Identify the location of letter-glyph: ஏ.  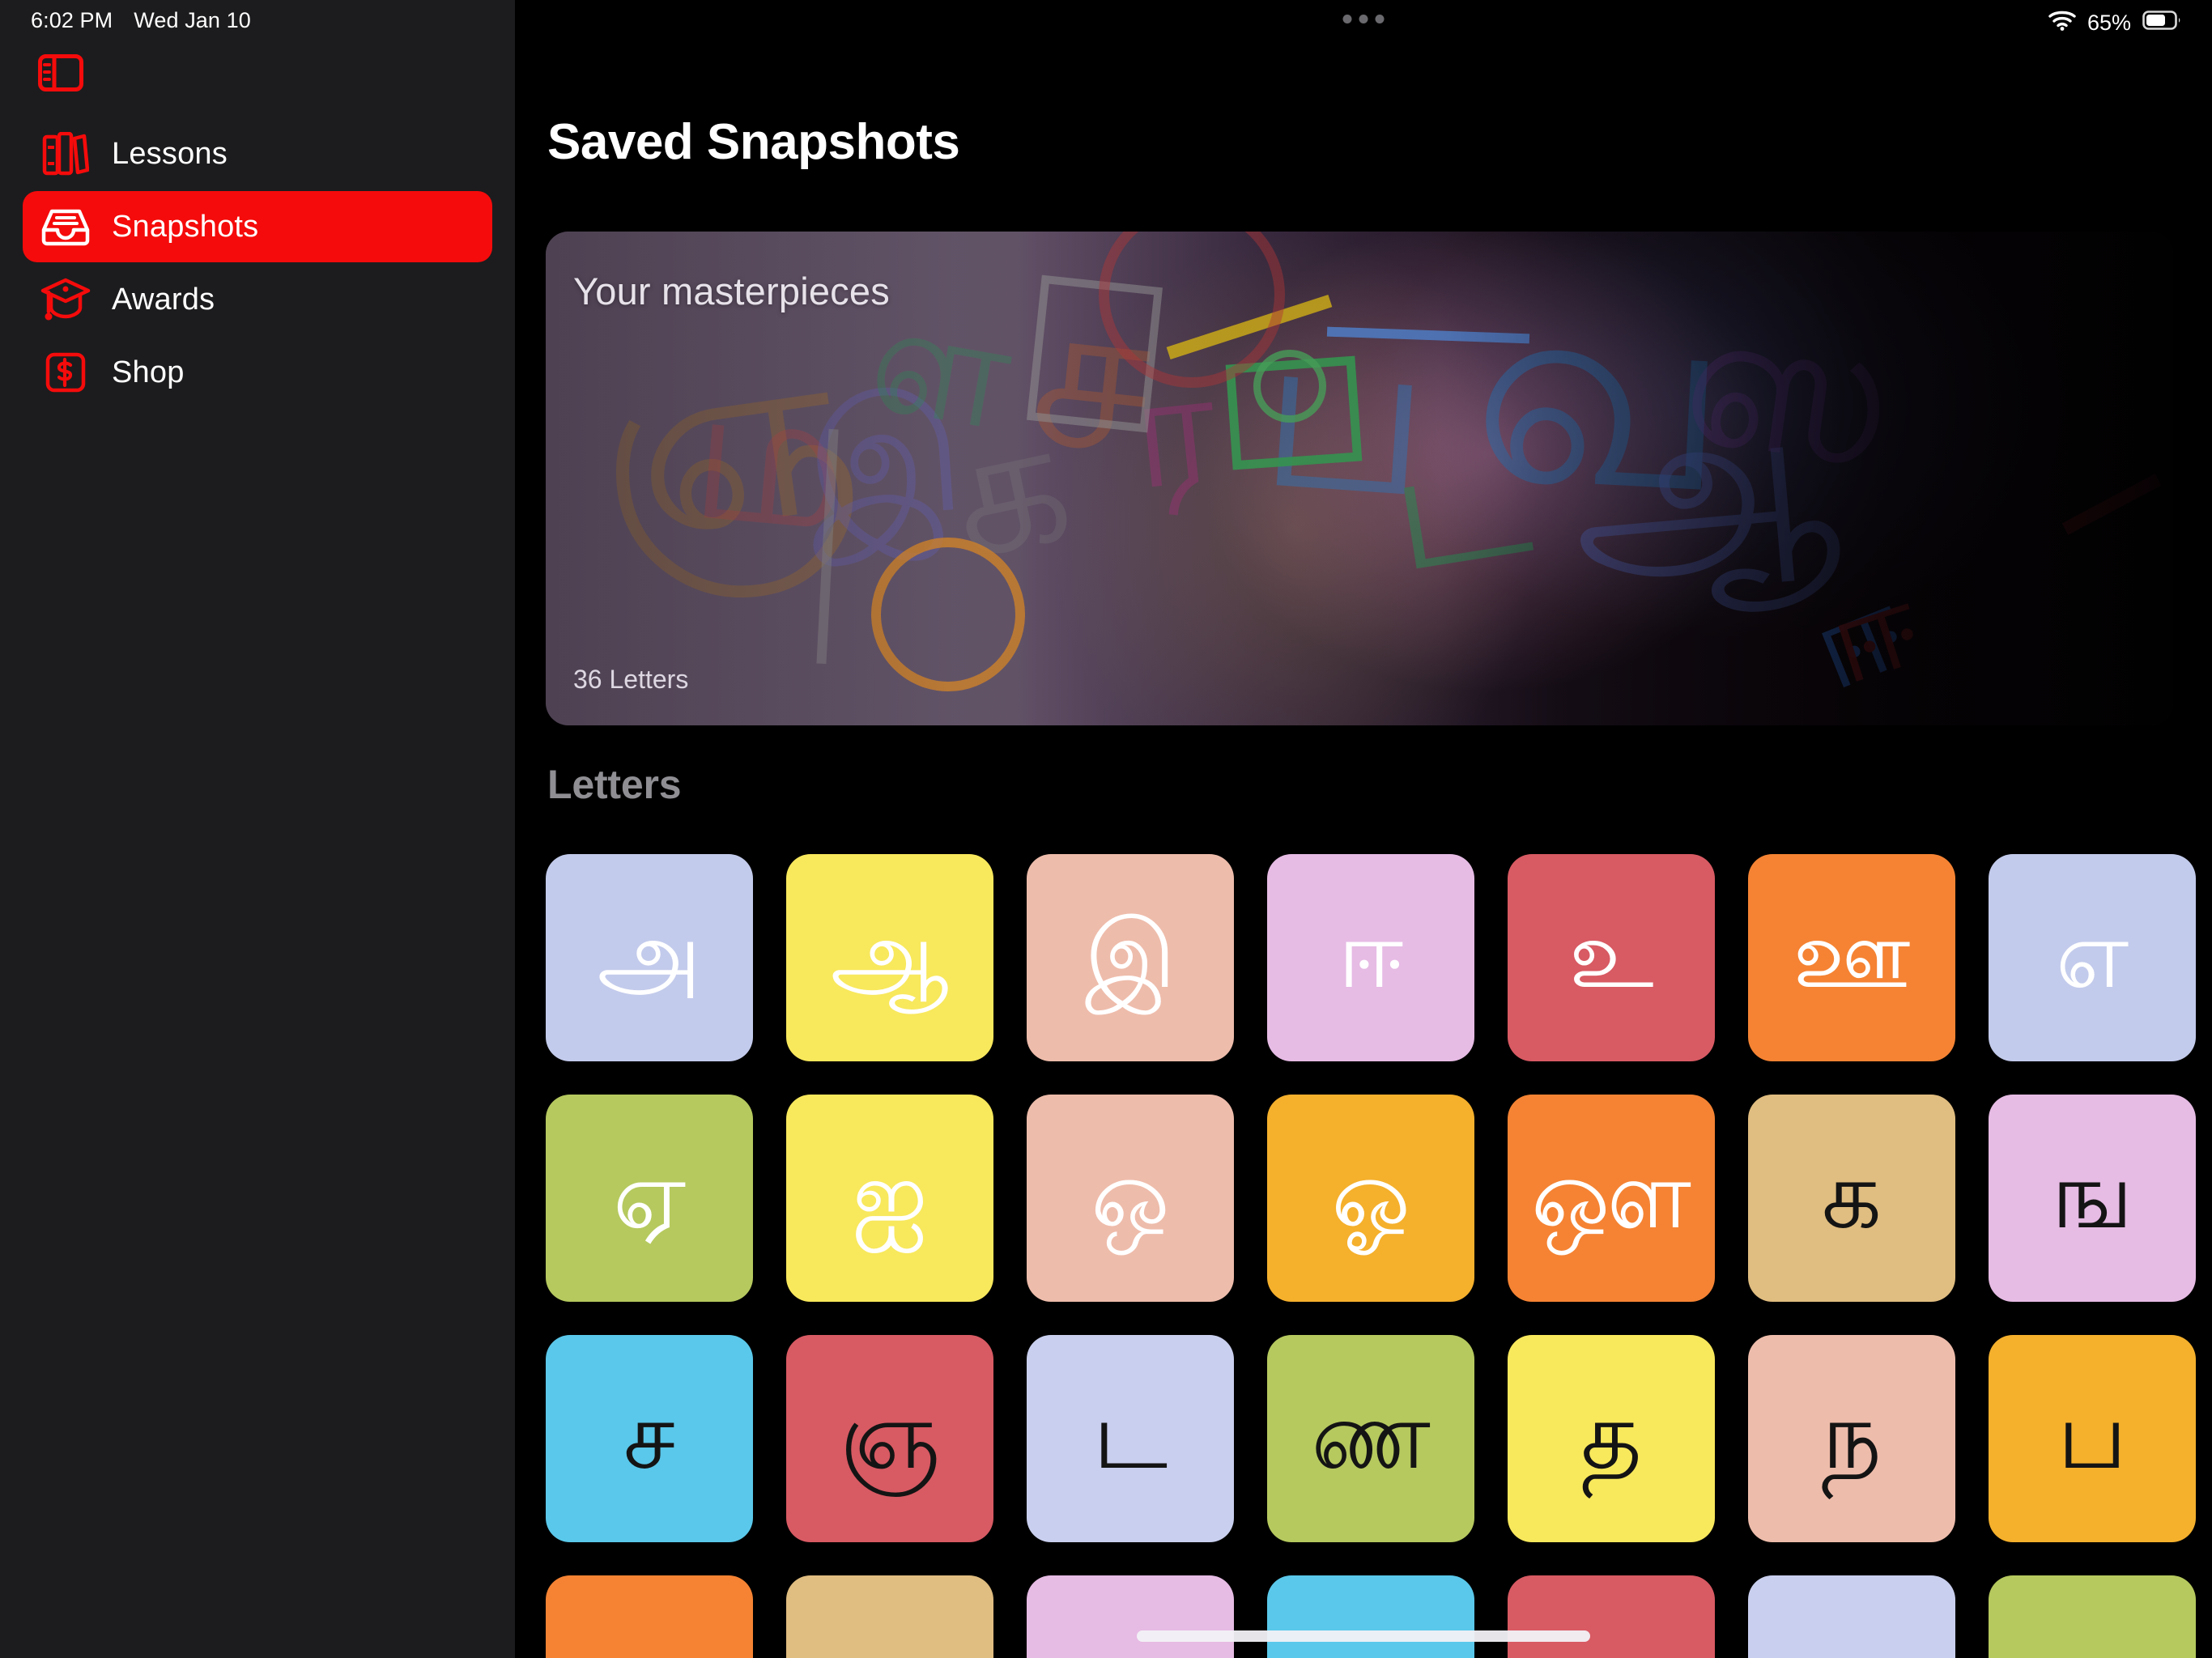
(649, 1196).